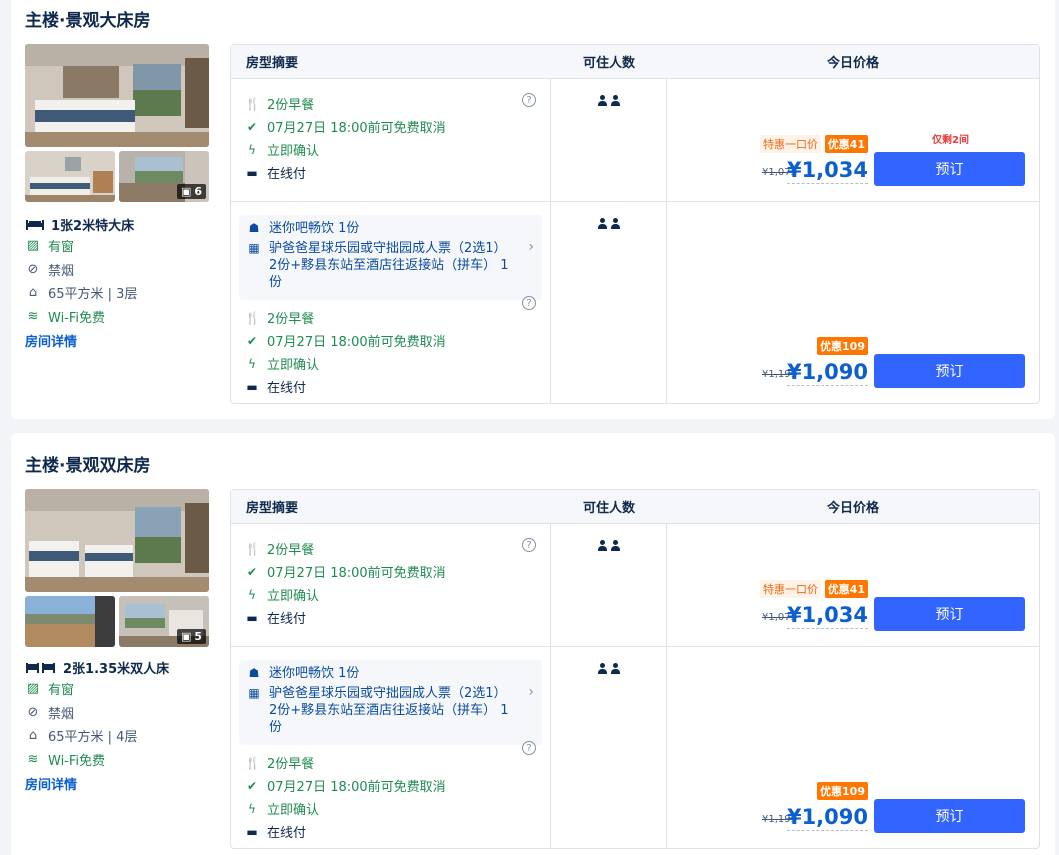  Describe the element at coordinates (790, 144) in the screenshot. I see `special-price-tag: 特惠一口价` at that location.